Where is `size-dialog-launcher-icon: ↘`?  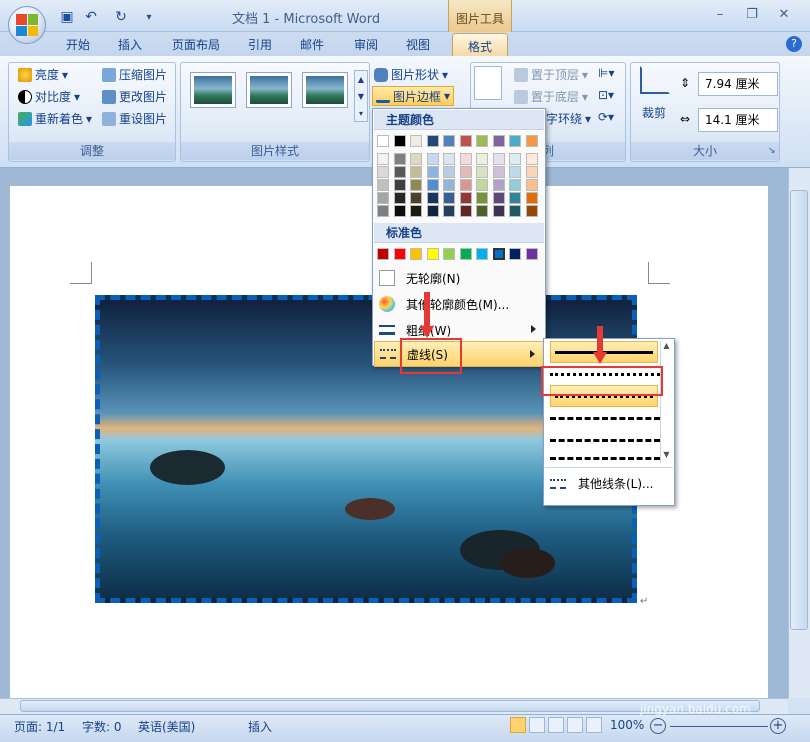 size-dialog-launcher-icon: ↘ is located at coordinates (772, 151).